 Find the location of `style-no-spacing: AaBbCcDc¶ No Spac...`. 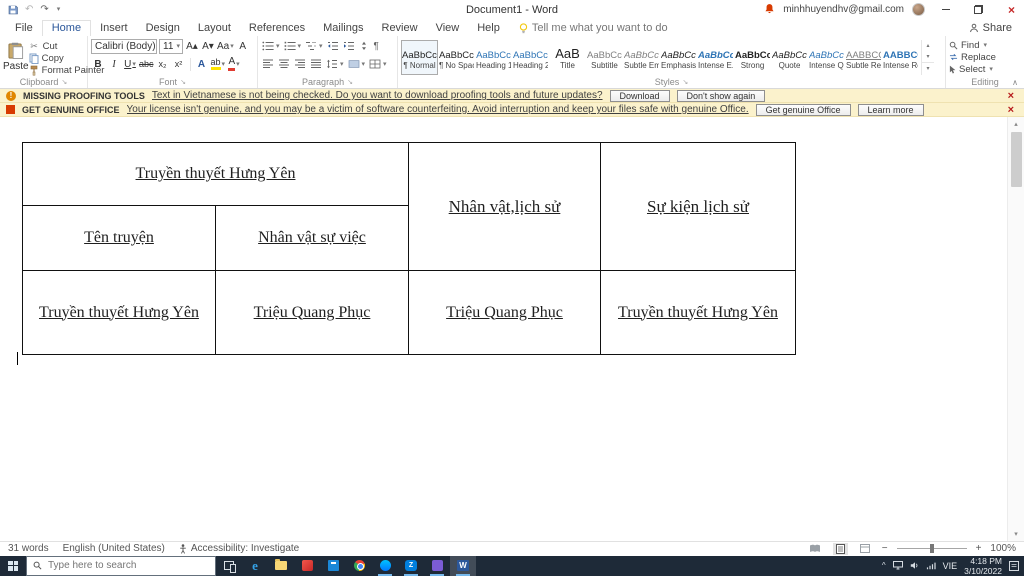

style-no-spacing: AaBbCcDc¶ No Spac... is located at coordinates (456, 57).